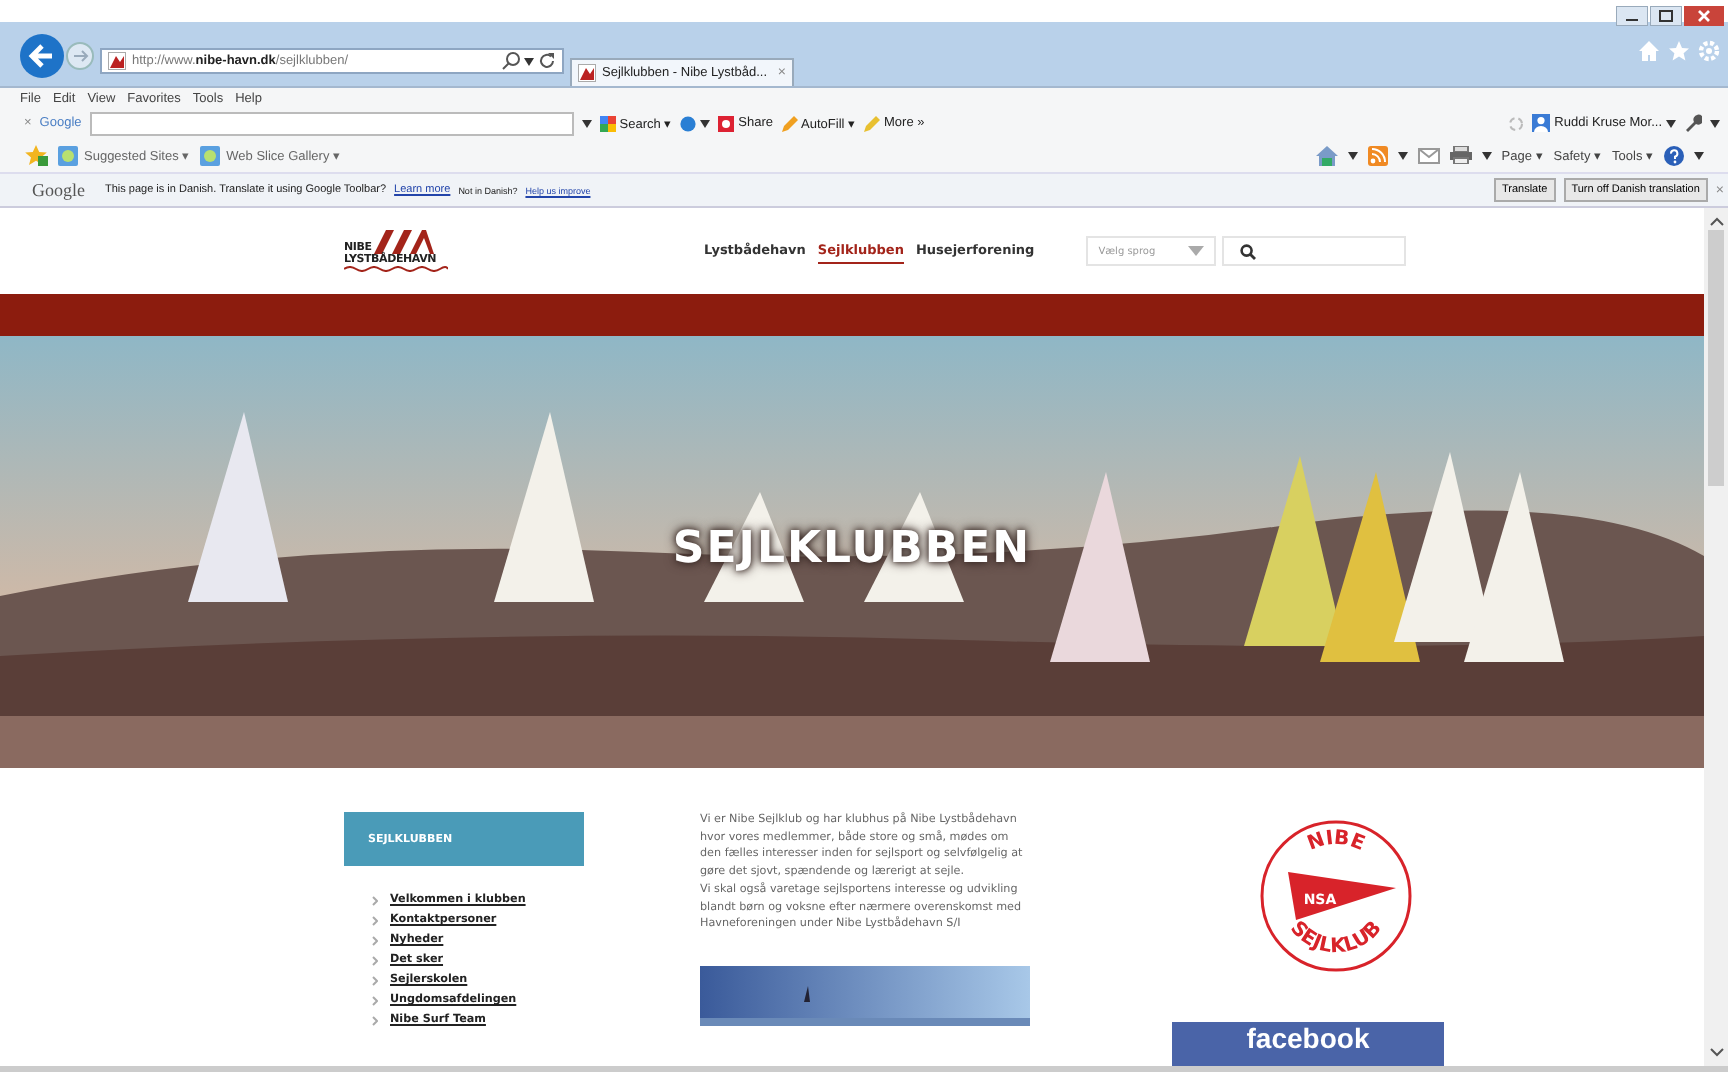 The width and height of the screenshot is (1728, 1072). Describe the element at coordinates (1693, 123) in the screenshot. I see `wrench-icon` at that location.